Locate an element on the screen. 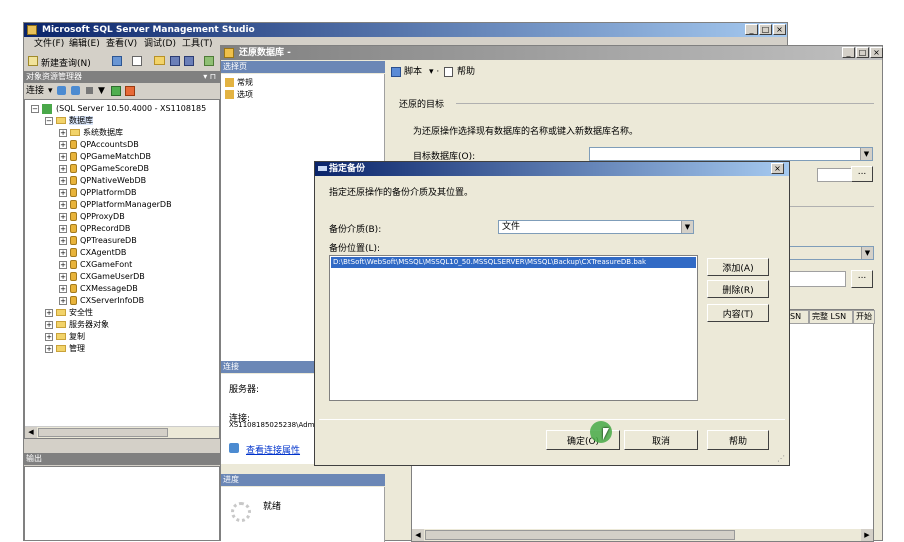 The image size is (904, 542). databases-node: − 数据库 is located at coordinates (69, 120).